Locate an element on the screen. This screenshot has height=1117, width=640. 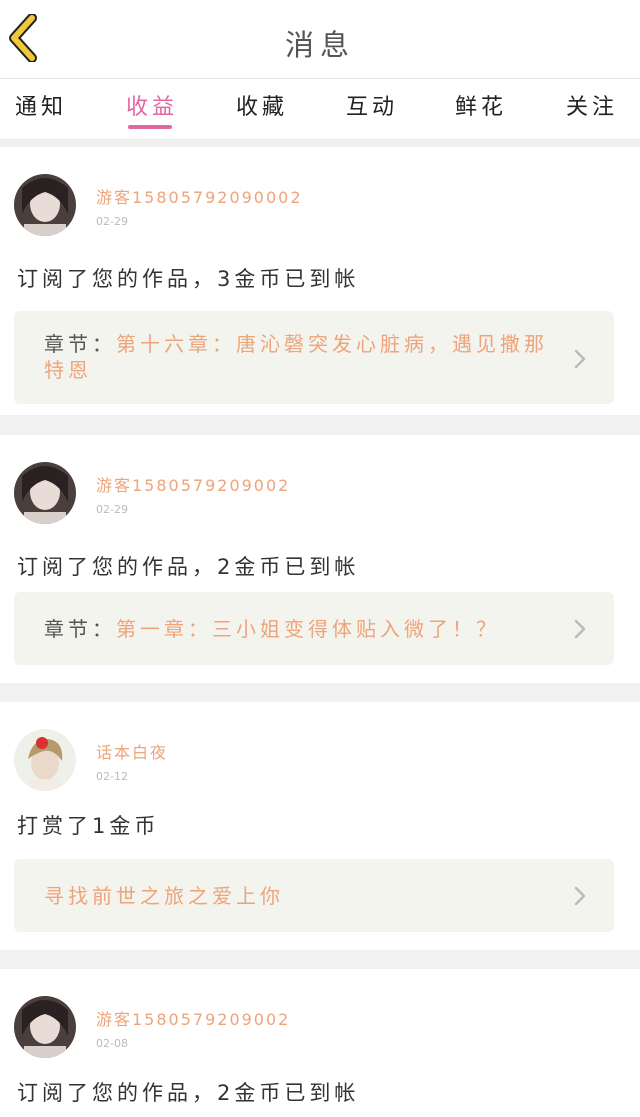
chapter-text: 章节：第一章：三小姐变得体贴入微了！？ is located at coordinates (304, 629).